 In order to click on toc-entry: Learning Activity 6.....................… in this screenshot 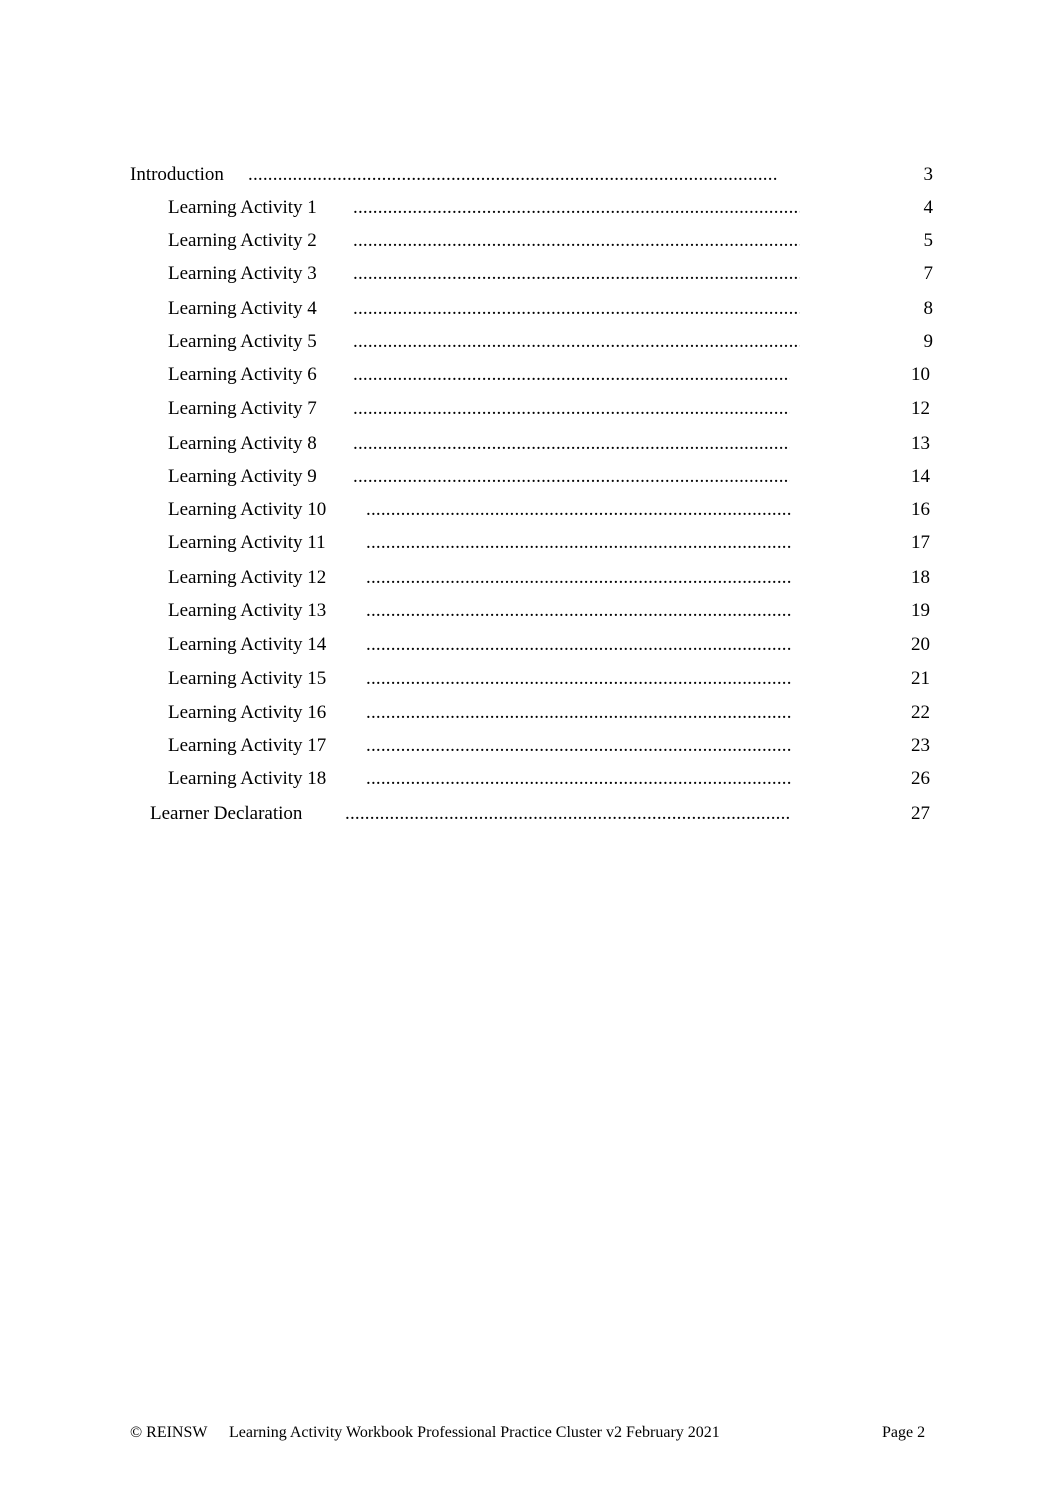, I will do `click(531, 375)`.